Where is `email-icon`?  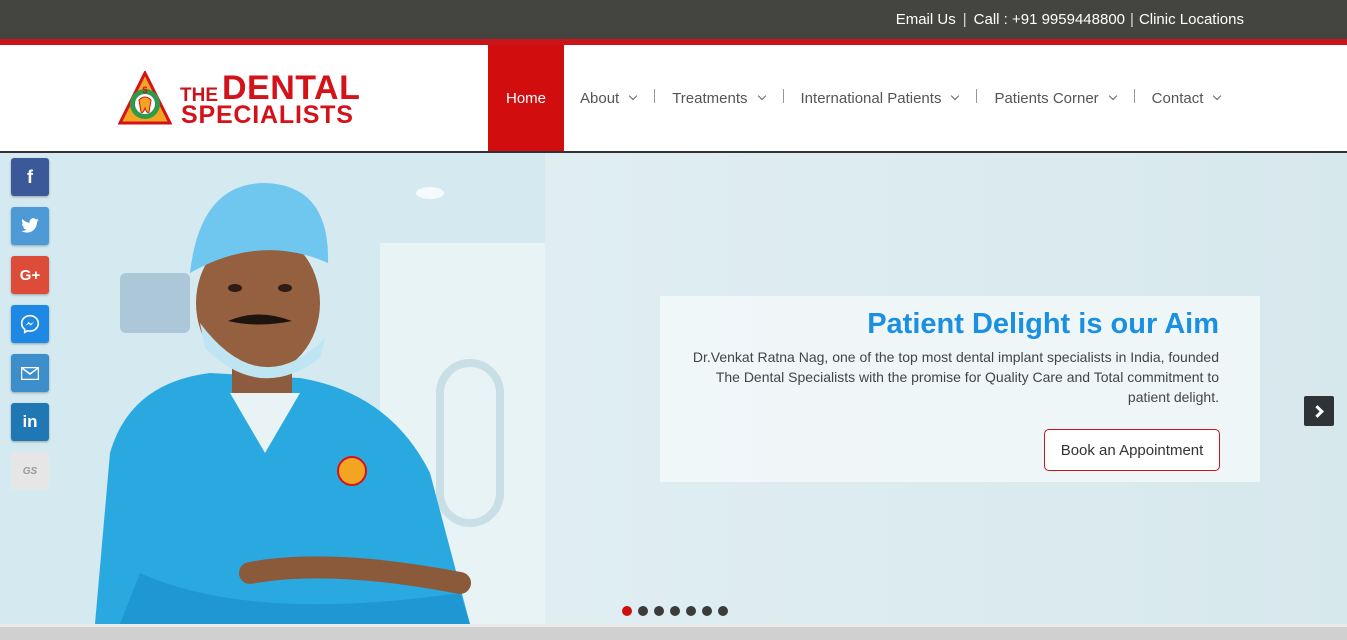
email-icon is located at coordinates (30, 373).